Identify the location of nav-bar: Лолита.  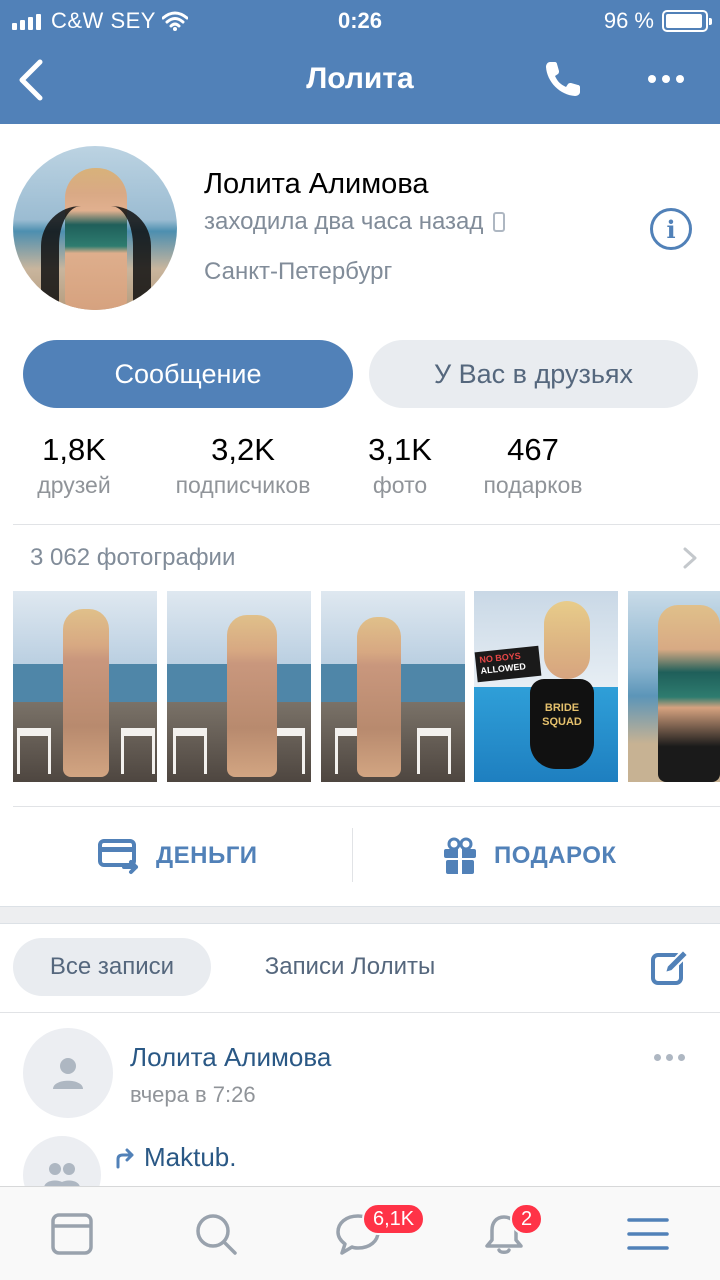
(360, 82).